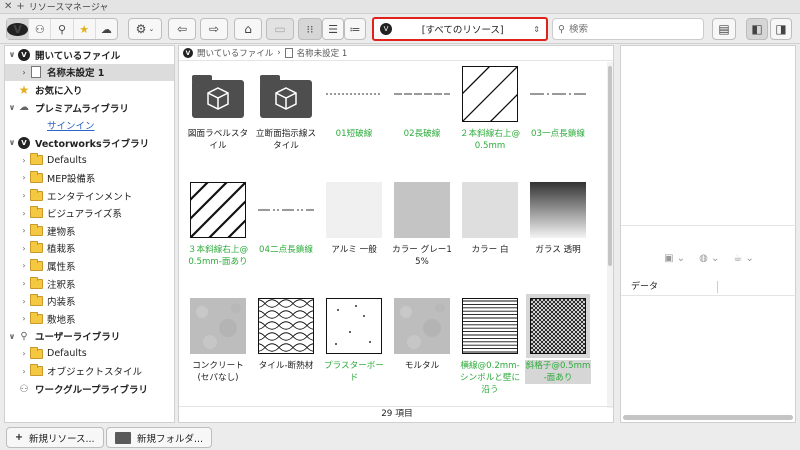 Image resolution: width=800 pixels, height=450 pixels. Describe the element at coordinates (781, 29) in the screenshot. I see `layout-right-button: ◨` at that location.